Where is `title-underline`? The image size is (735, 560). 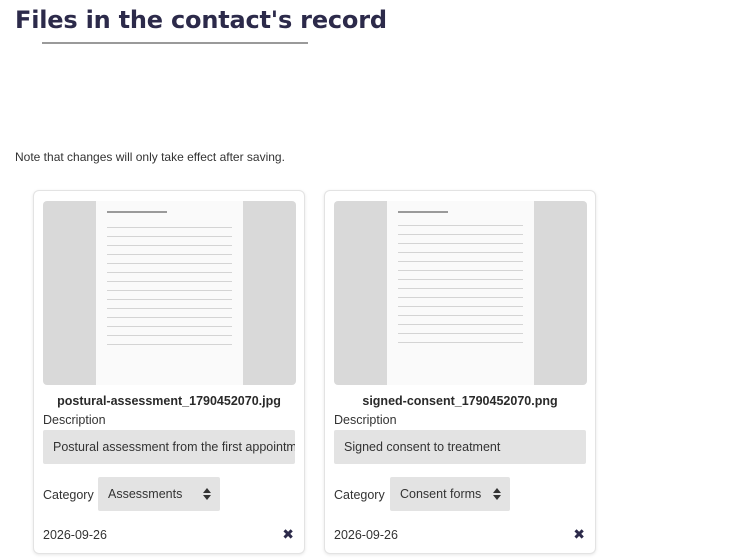
title-underline is located at coordinates (175, 43).